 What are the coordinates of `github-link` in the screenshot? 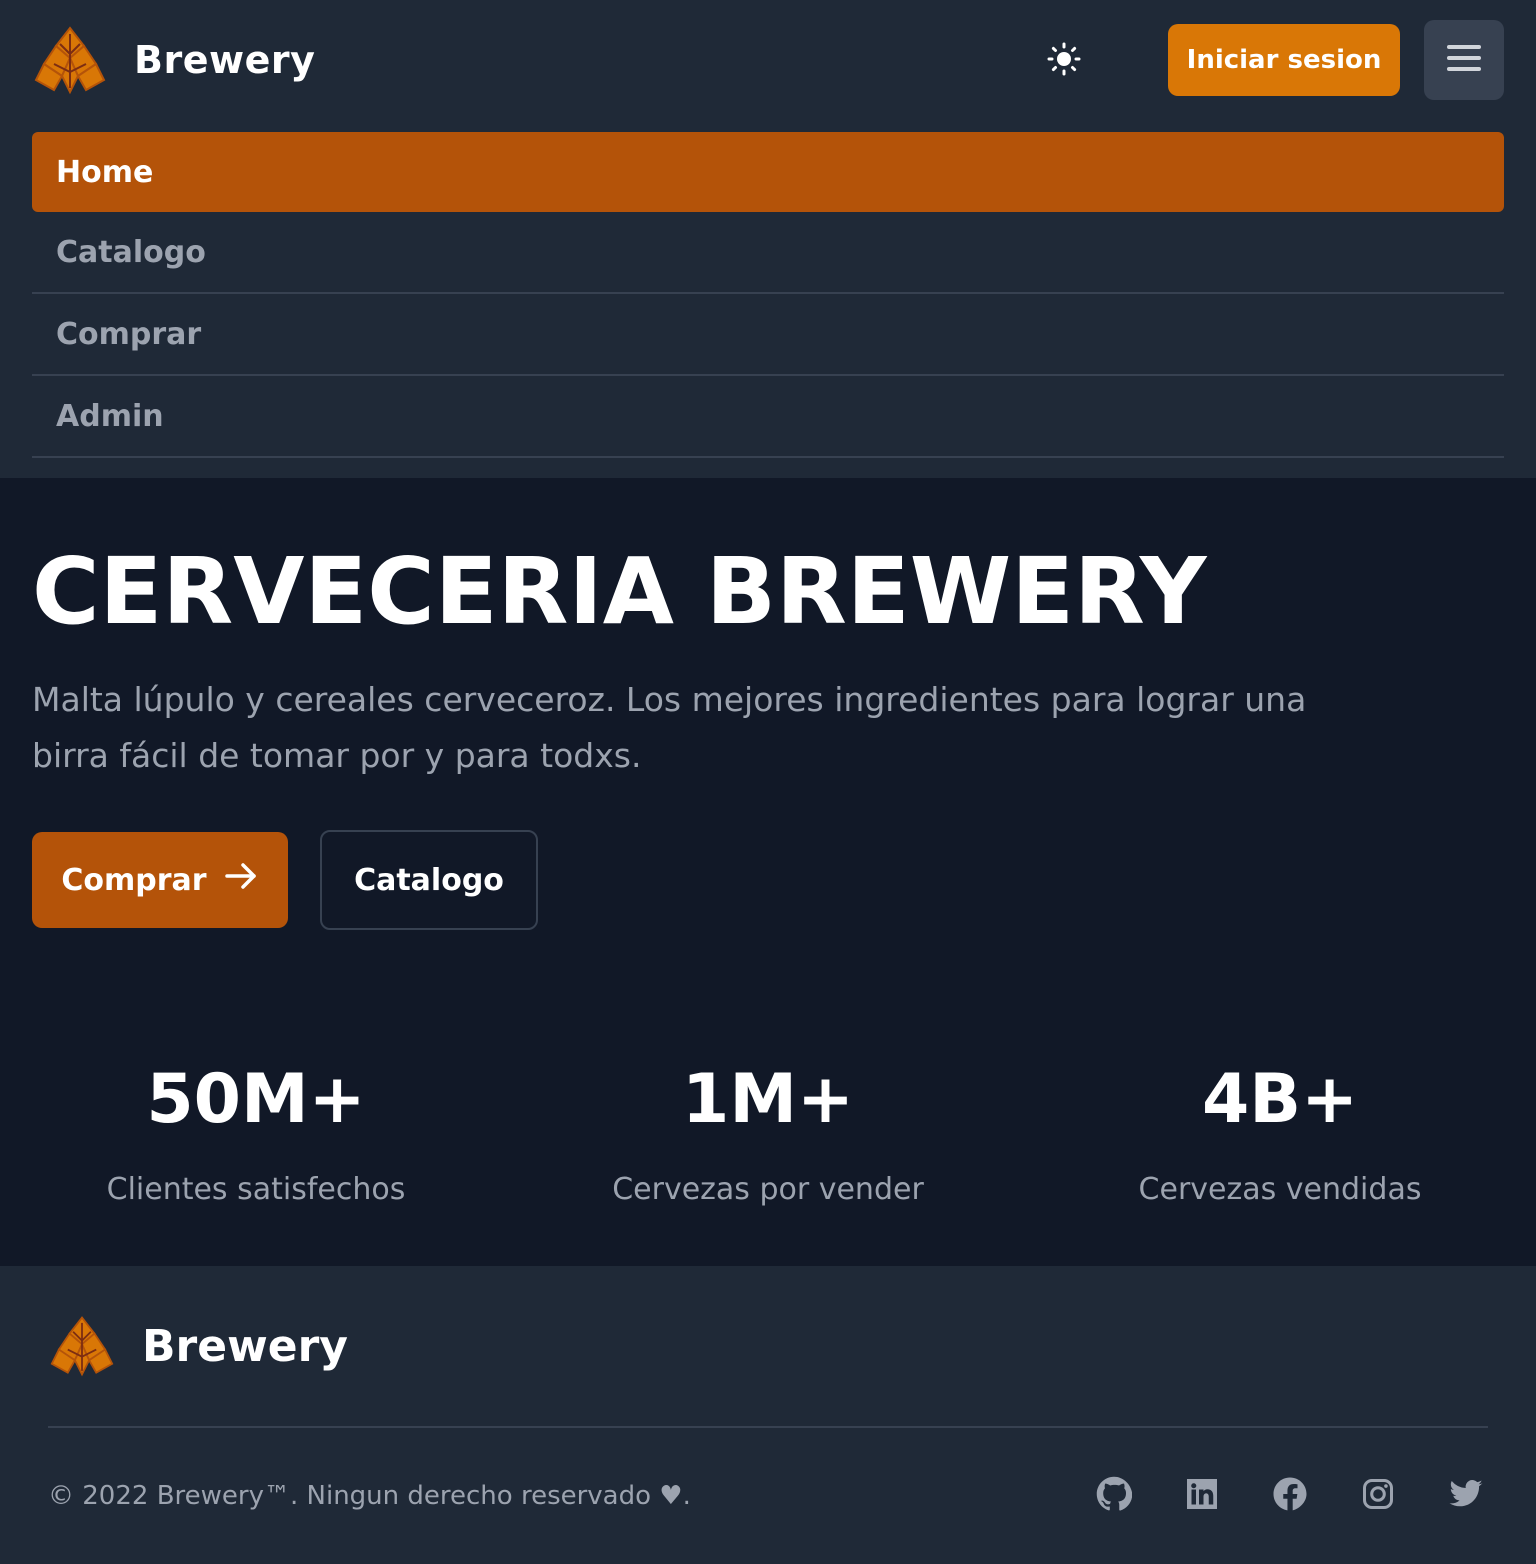 It's located at (1114, 1494).